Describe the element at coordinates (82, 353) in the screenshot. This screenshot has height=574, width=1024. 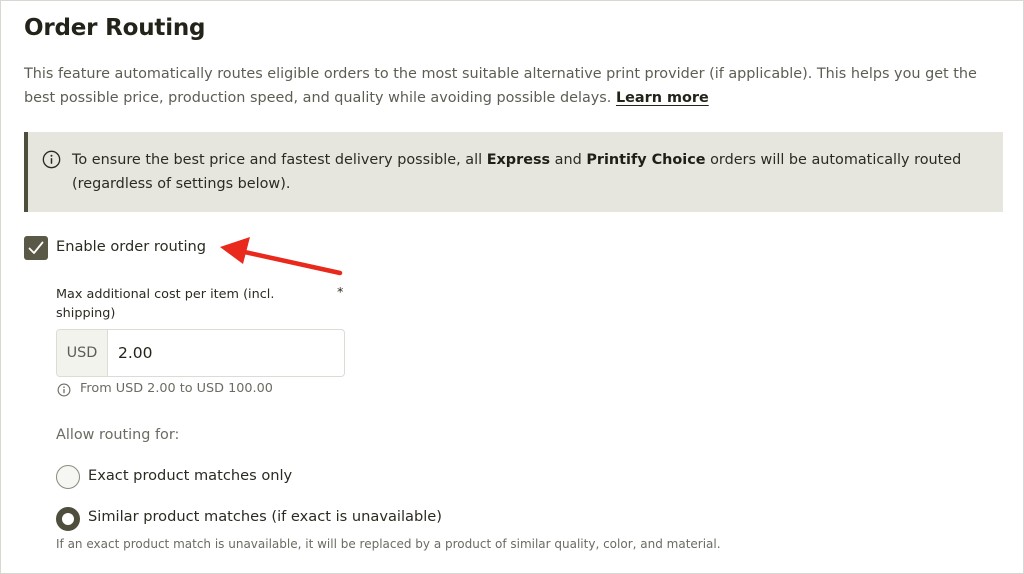
I see `currency-prefix: USD` at that location.